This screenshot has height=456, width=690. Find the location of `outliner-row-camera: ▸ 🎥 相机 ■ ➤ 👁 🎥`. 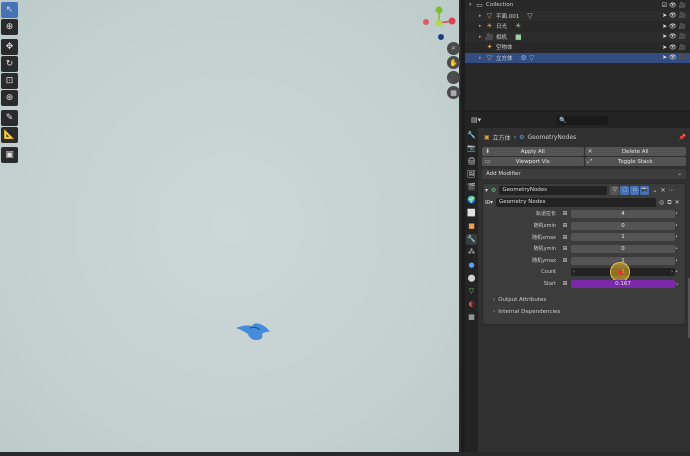

outliner-row-camera: ▸ 🎥 相机 ■ ➤ 👁 🎥 is located at coordinates (577, 36).